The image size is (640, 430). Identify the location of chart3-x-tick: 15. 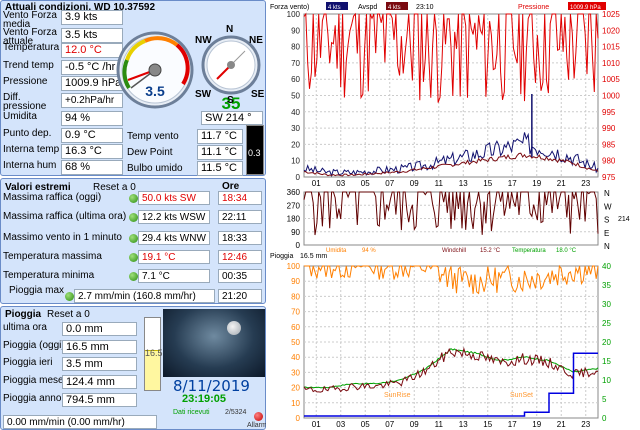
(487, 424).